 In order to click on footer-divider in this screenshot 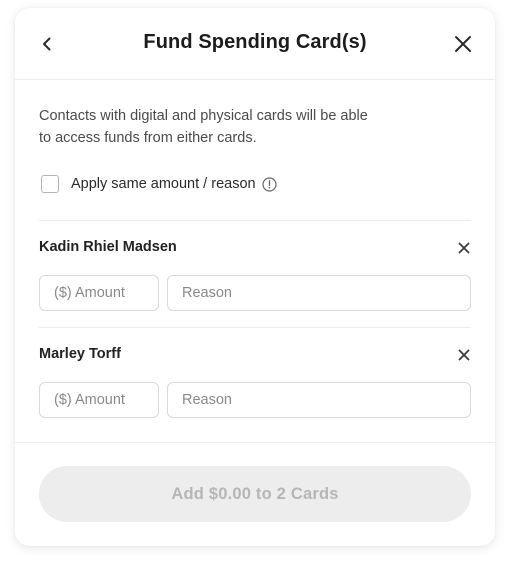, I will do `click(255, 442)`.